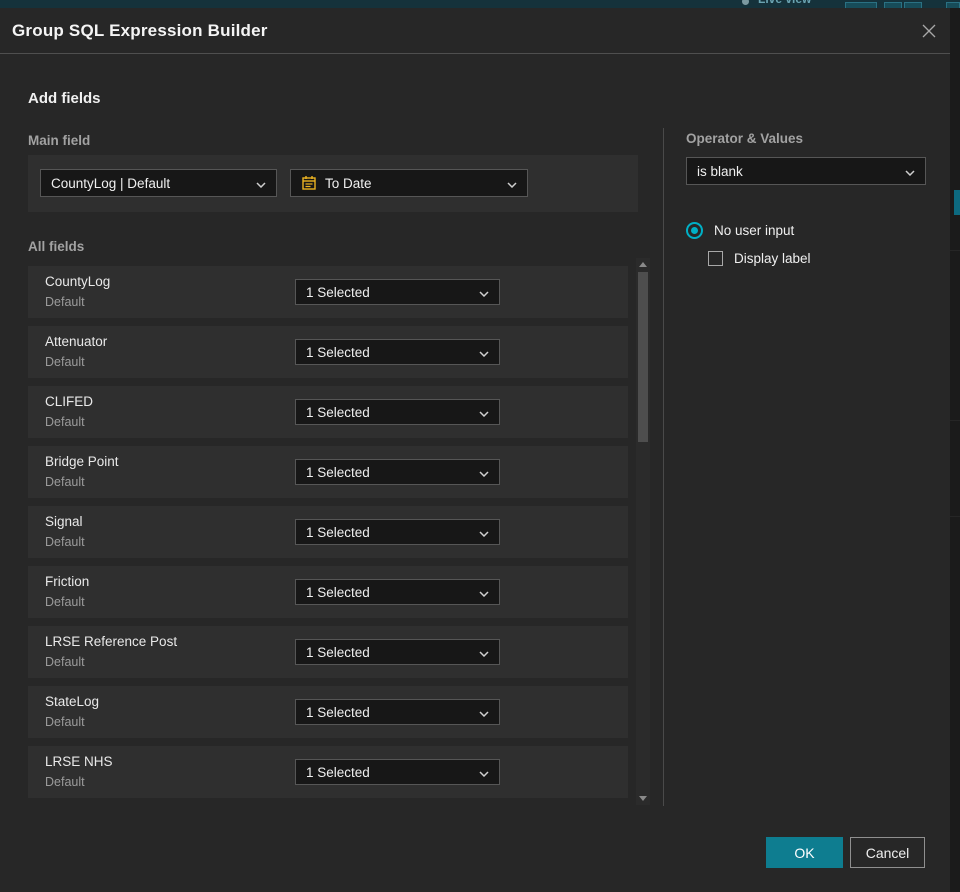 Image resolution: width=960 pixels, height=892 pixels. I want to click on field-row-clifed: CLIFED Default 1 Selected, so click(328, 412).